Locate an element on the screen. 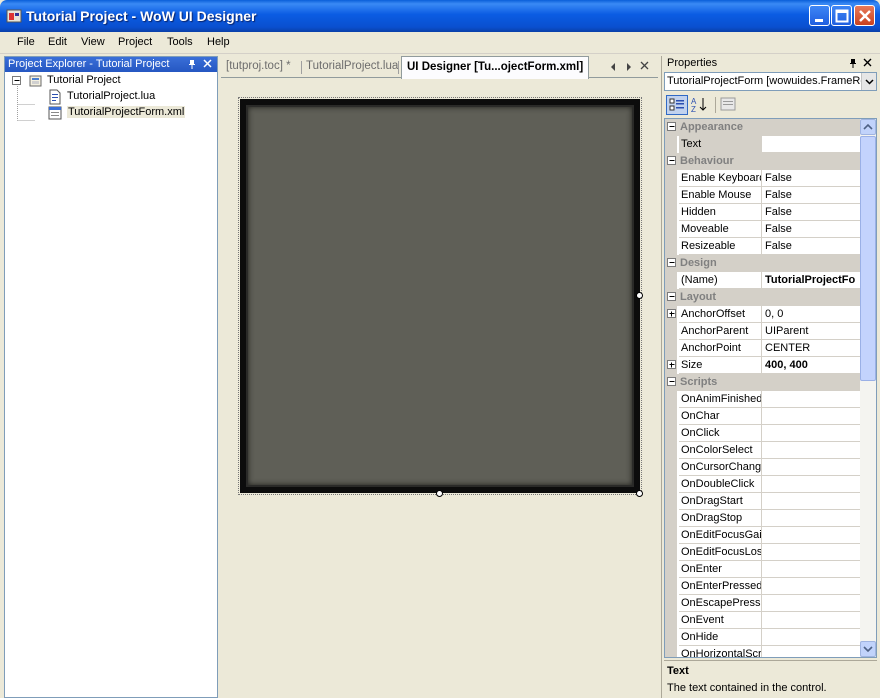  property-row: OnClick is located at coordinates (762, 433).